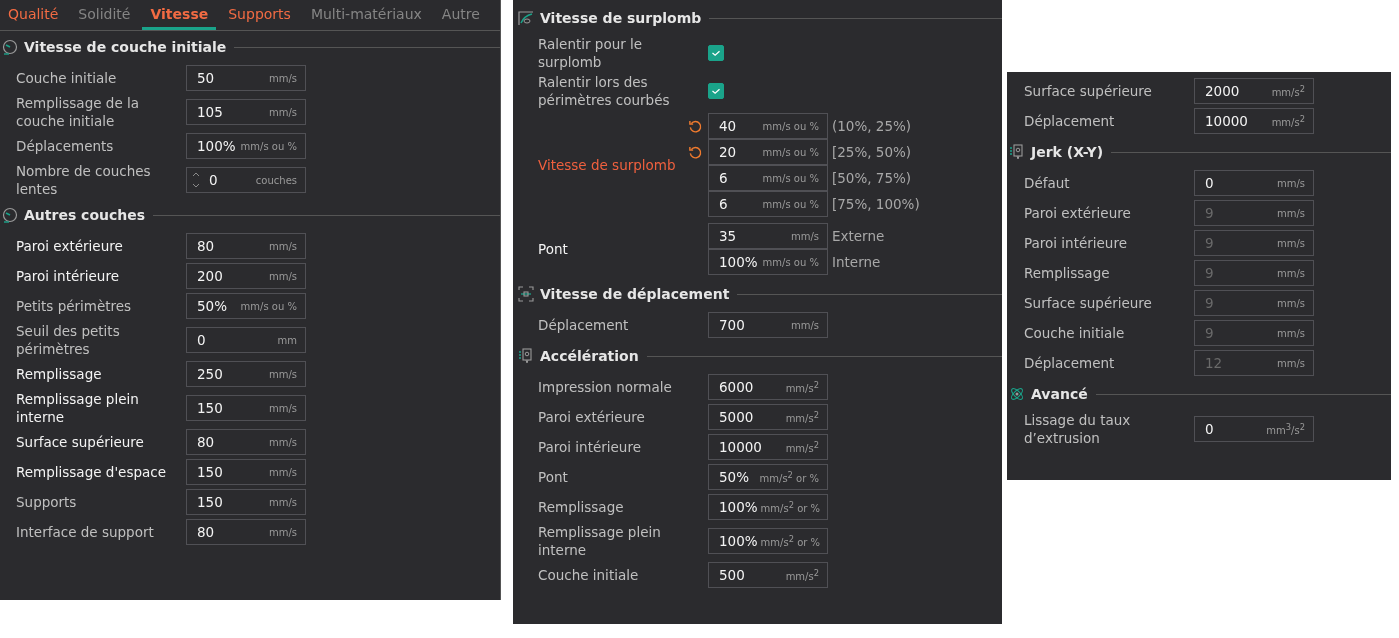 Image resolution: width=1399 pixels, height=638 pixels. What do you see at coordinates (768, 126) in the screenshot?
I see `input-field: 40 mm/s ou %` at bounding box center [768, 126].